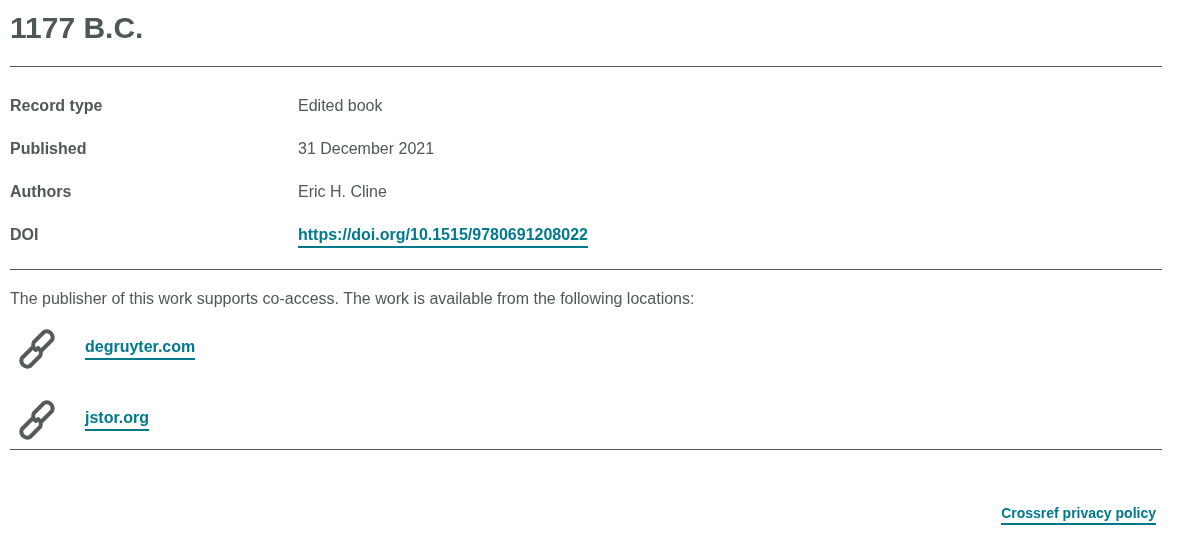 This screenshot has height=556, width=1182. What do you see at coordinates (77, 28) in the screenshot?
I see `record-title: 1177 B.C.` at bounding box center [77, 28].